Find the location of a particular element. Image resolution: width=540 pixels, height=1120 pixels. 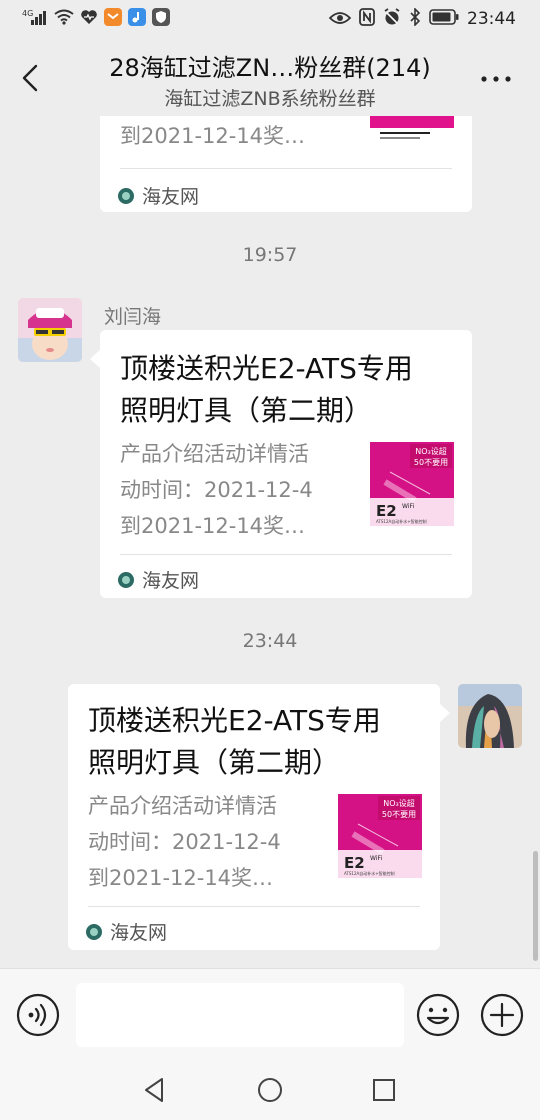

alarm-off-icon is located at coordinates (392, 19).